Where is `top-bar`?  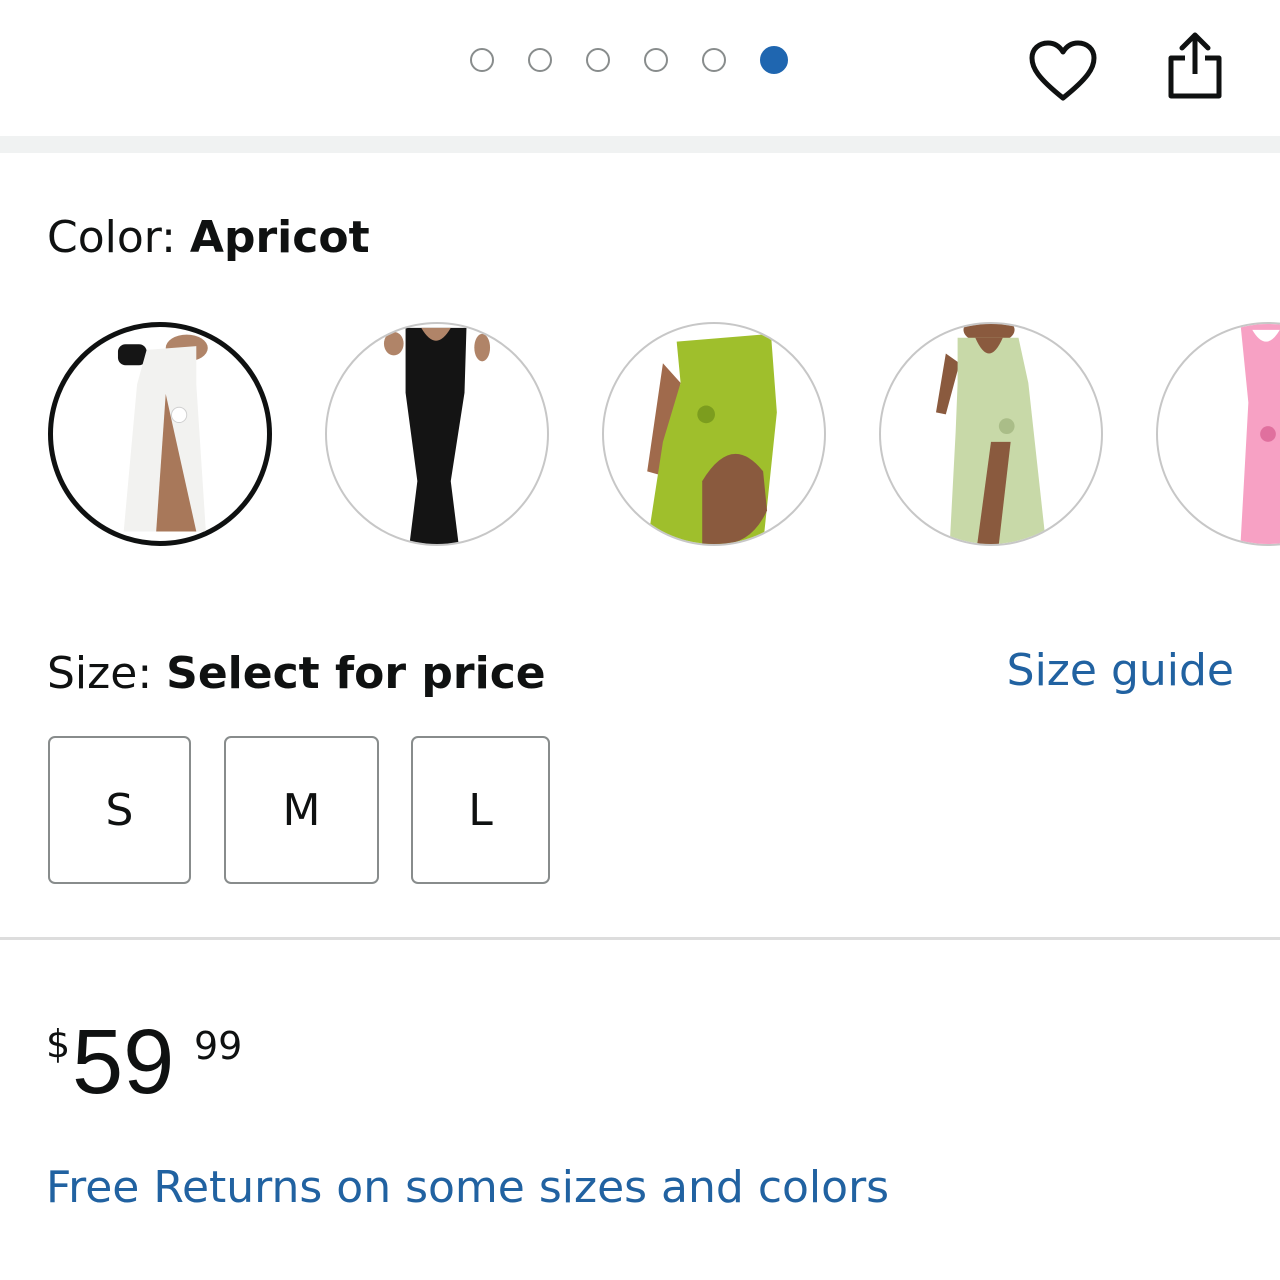 top-bar is located at coordinates (640, 68).